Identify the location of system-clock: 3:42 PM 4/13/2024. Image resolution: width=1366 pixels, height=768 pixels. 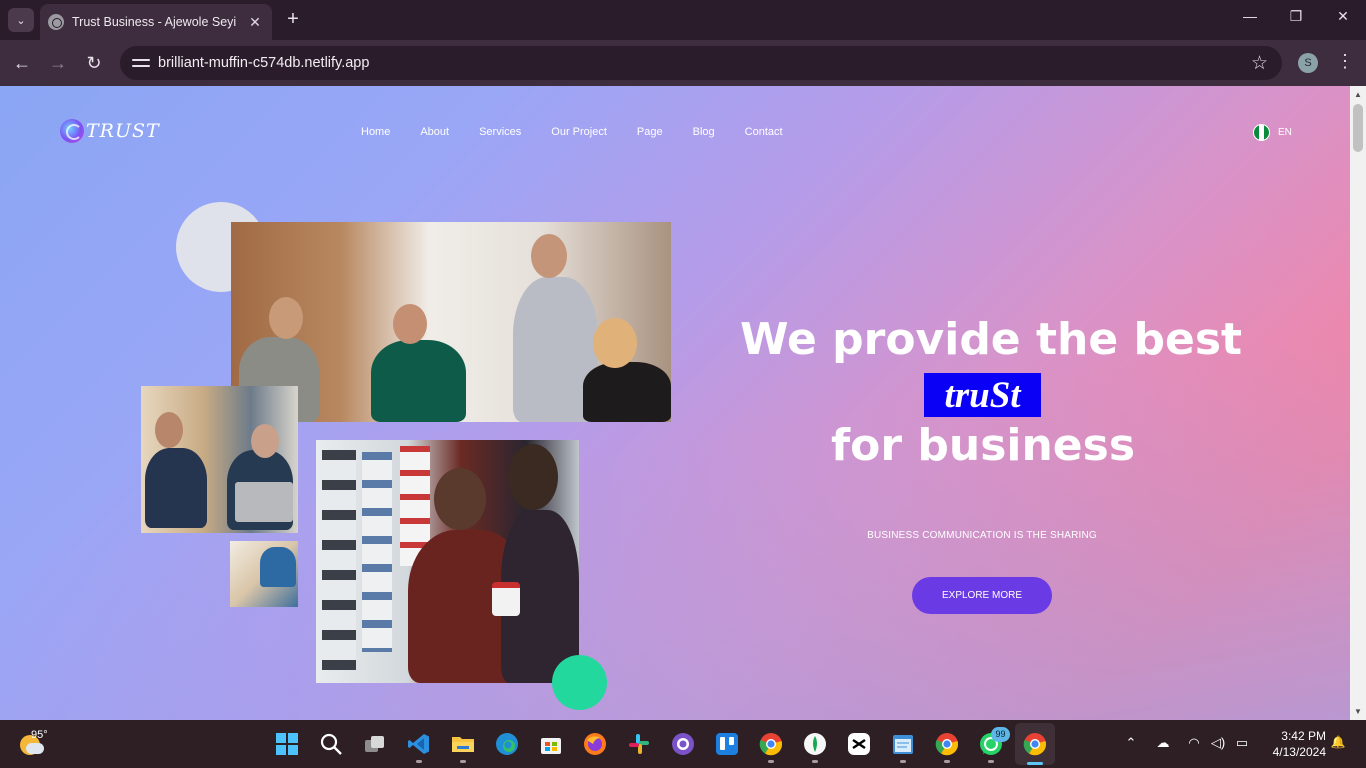
(1294, 744).